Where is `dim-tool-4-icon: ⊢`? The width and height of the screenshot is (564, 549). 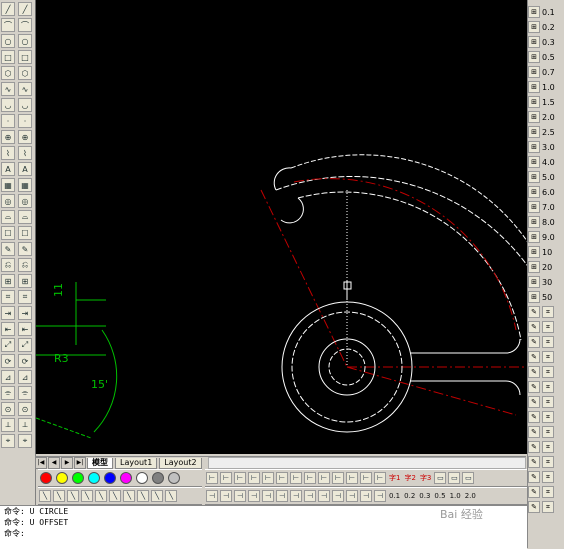 dim-tool-4-icon: ⊢ is located at coordinates (254, 478).